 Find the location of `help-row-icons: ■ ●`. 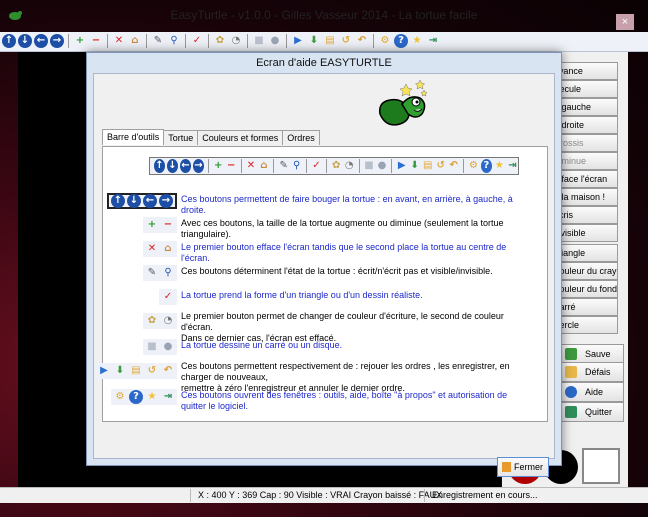

help-row-icons: ■ ● is located at coordinates (160, 347).